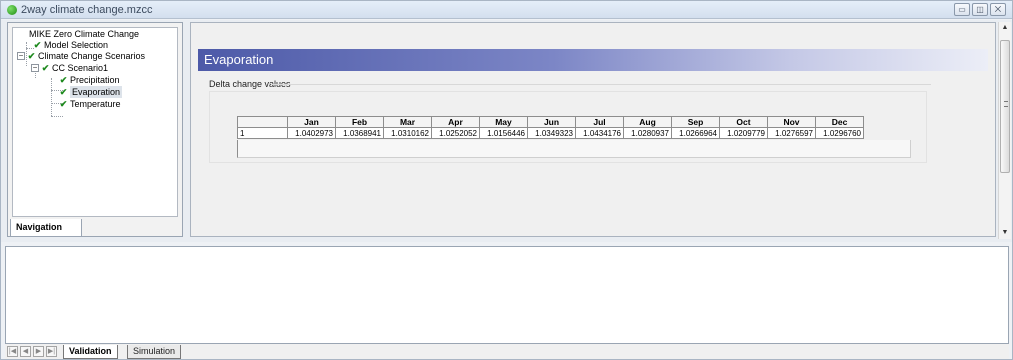  I want to click on table-empty-area, so click(574, 149).